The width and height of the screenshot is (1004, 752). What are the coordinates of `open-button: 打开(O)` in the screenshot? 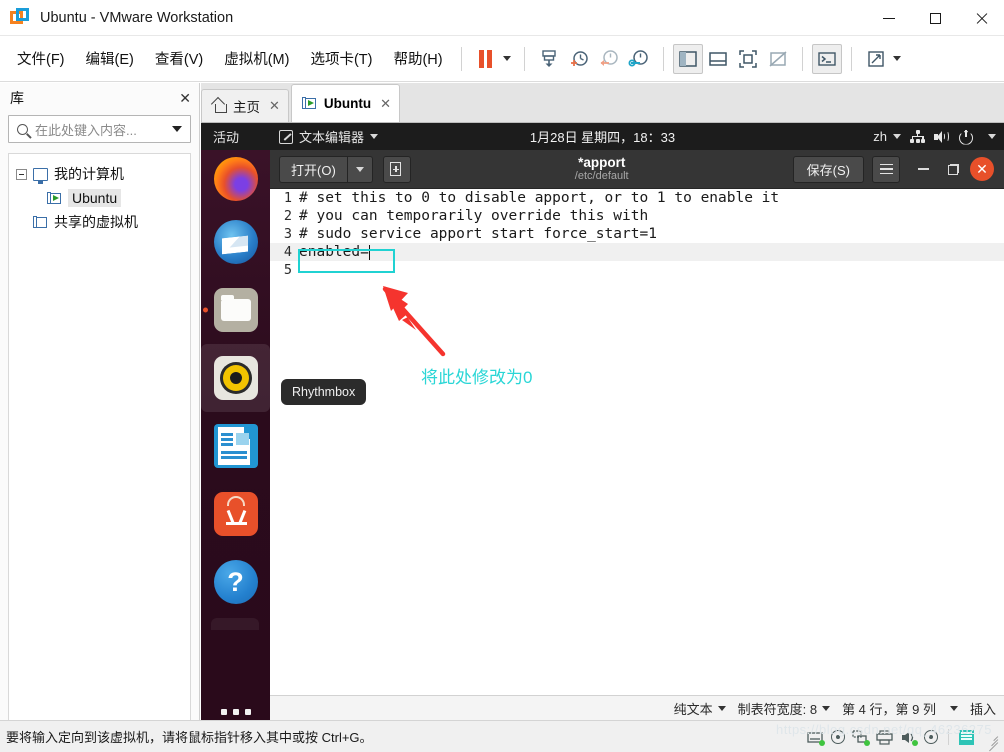 It's located at (313, 169).